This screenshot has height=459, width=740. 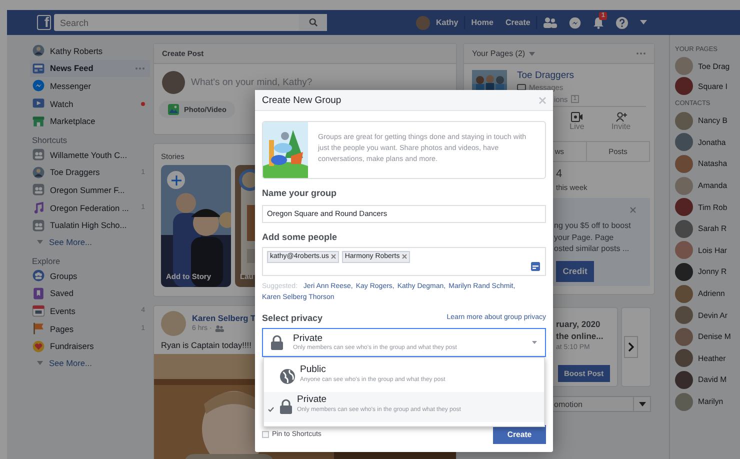 I want to click on globe-icon, so click(x=287, y=376).